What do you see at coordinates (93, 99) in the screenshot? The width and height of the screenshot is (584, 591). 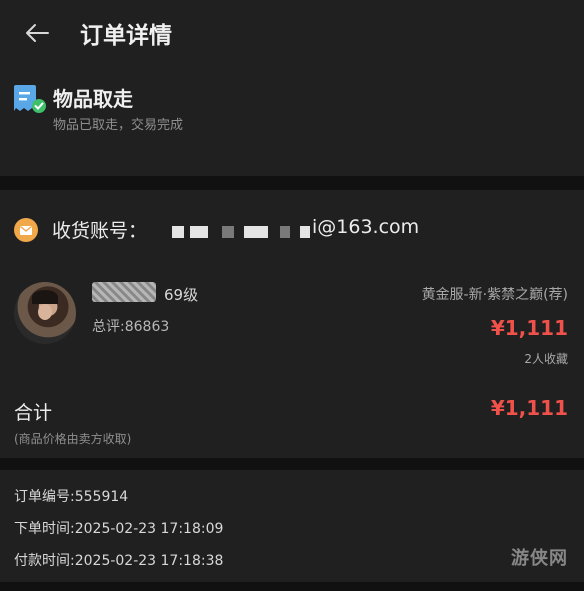 I see `status-title: 物品取走` at bounding box center [93, 99].